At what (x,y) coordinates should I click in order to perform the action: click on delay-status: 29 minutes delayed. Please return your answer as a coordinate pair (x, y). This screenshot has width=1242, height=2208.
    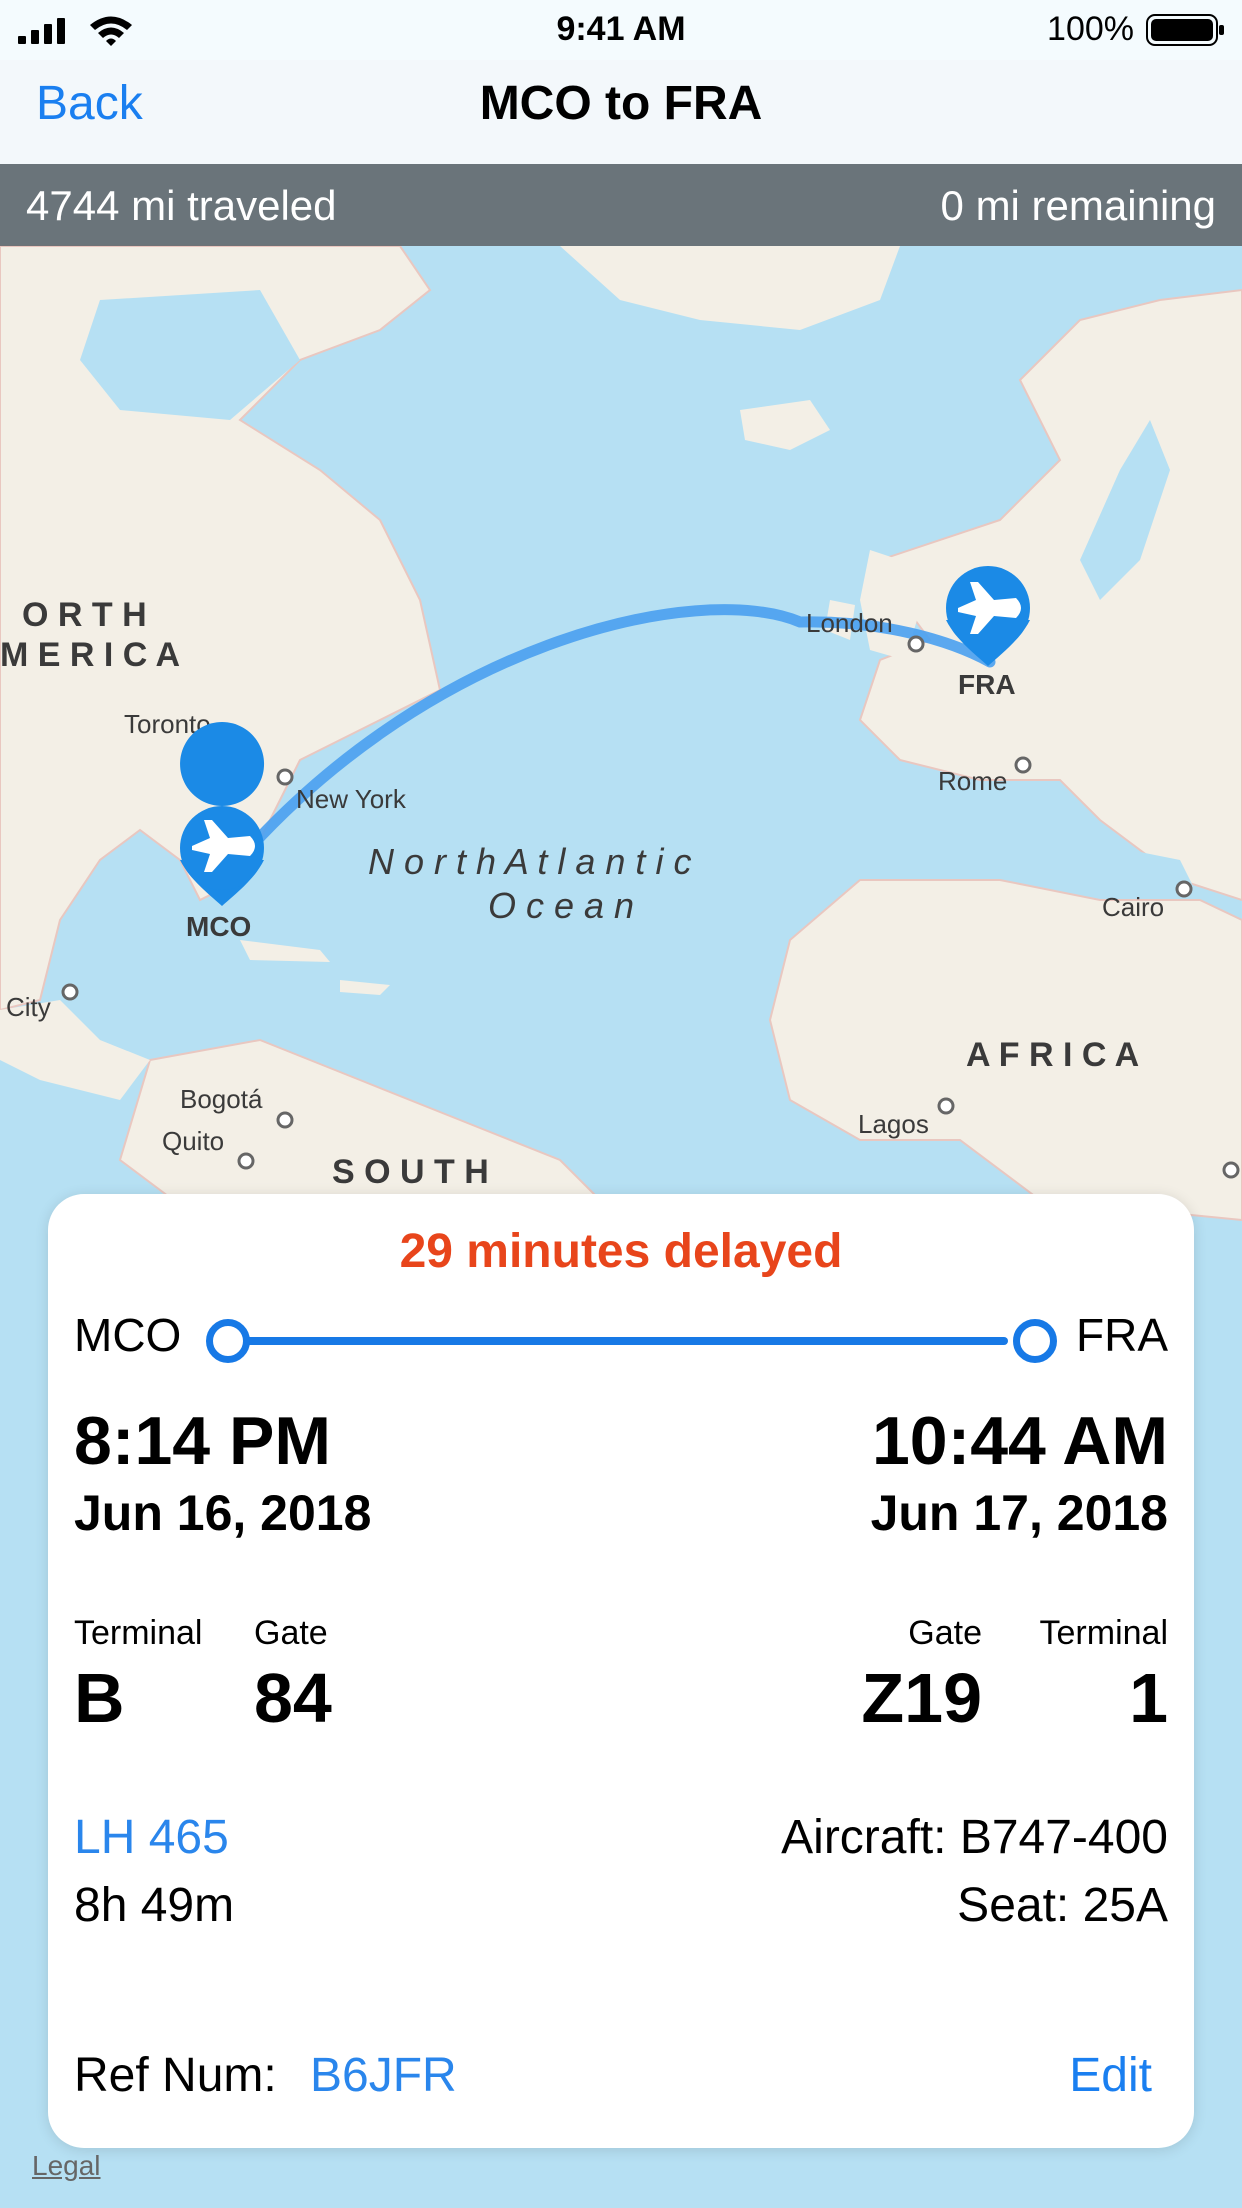
    Looking at the image, I should click on (621, 1251).